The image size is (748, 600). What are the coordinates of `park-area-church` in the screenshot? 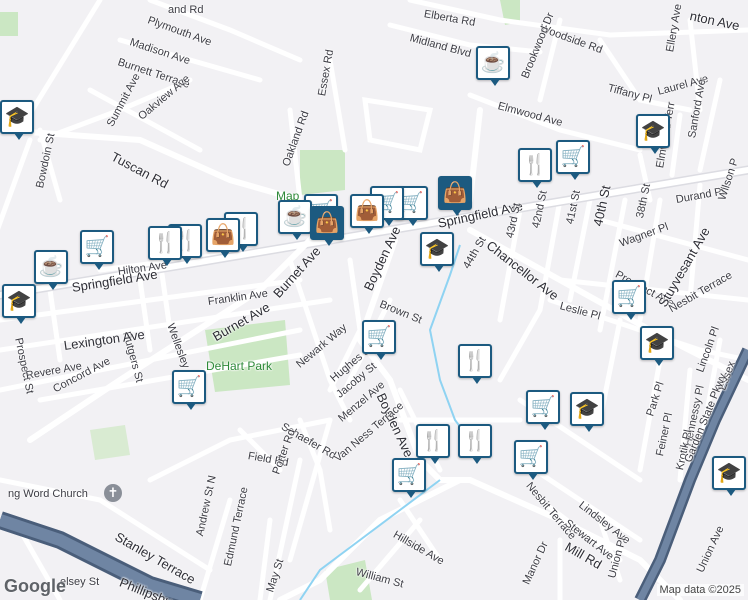 It's located at (110, 442).